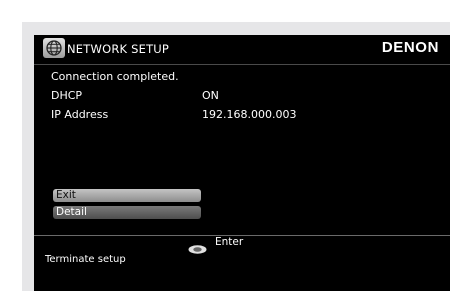  Describe the element at coordinates (85, 259) in the screenshot. I see `hint-text: Terminate setup` at that location.